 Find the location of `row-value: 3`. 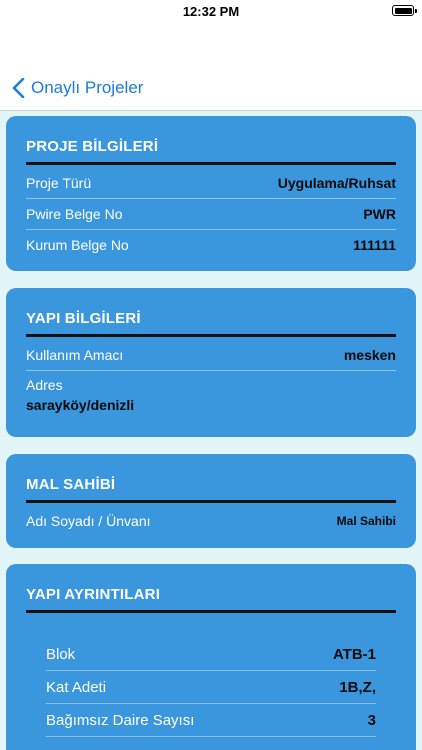

row-value: 3 is located at coordinates (371, 720).